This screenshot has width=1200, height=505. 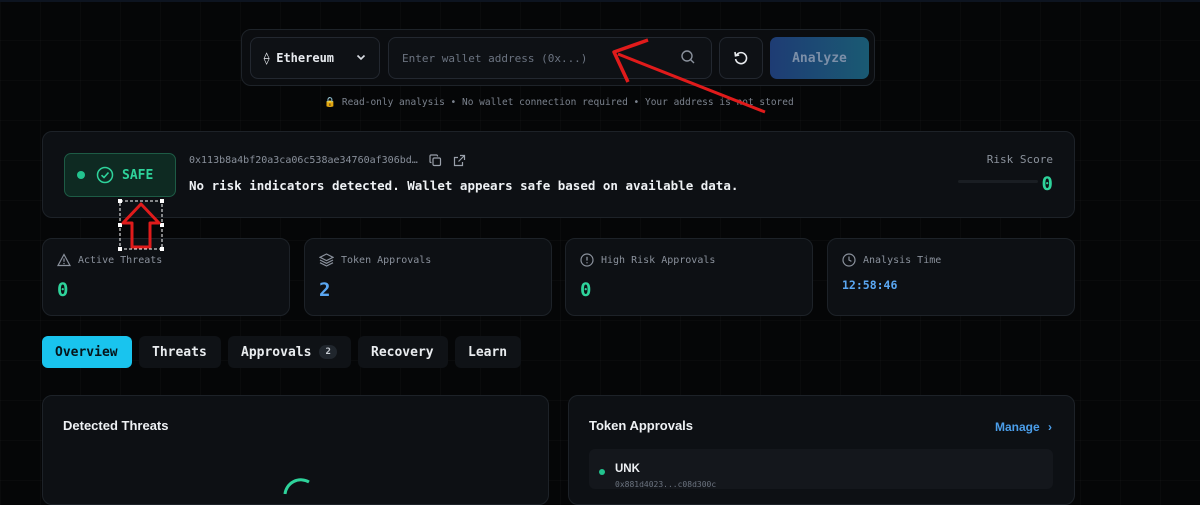 What do you see at coordinates (403, 352) in the screenshot?
I see `tab-recovery: Recovery` at bounding box center [403, 352].